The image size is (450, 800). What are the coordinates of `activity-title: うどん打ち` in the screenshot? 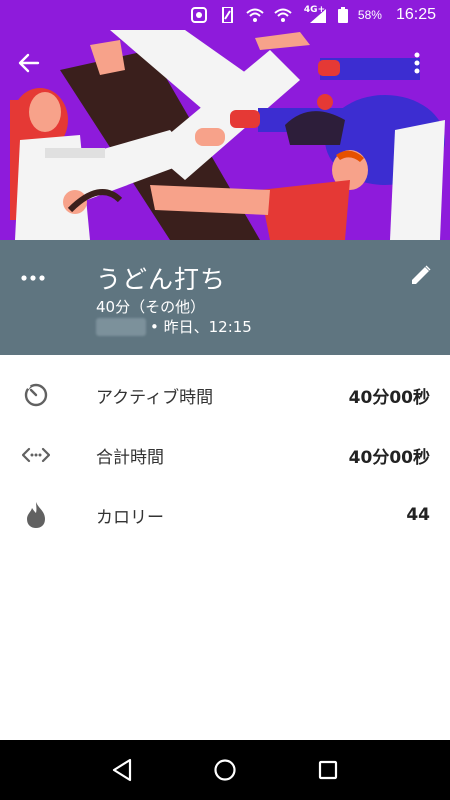 It's located at (161, 279).